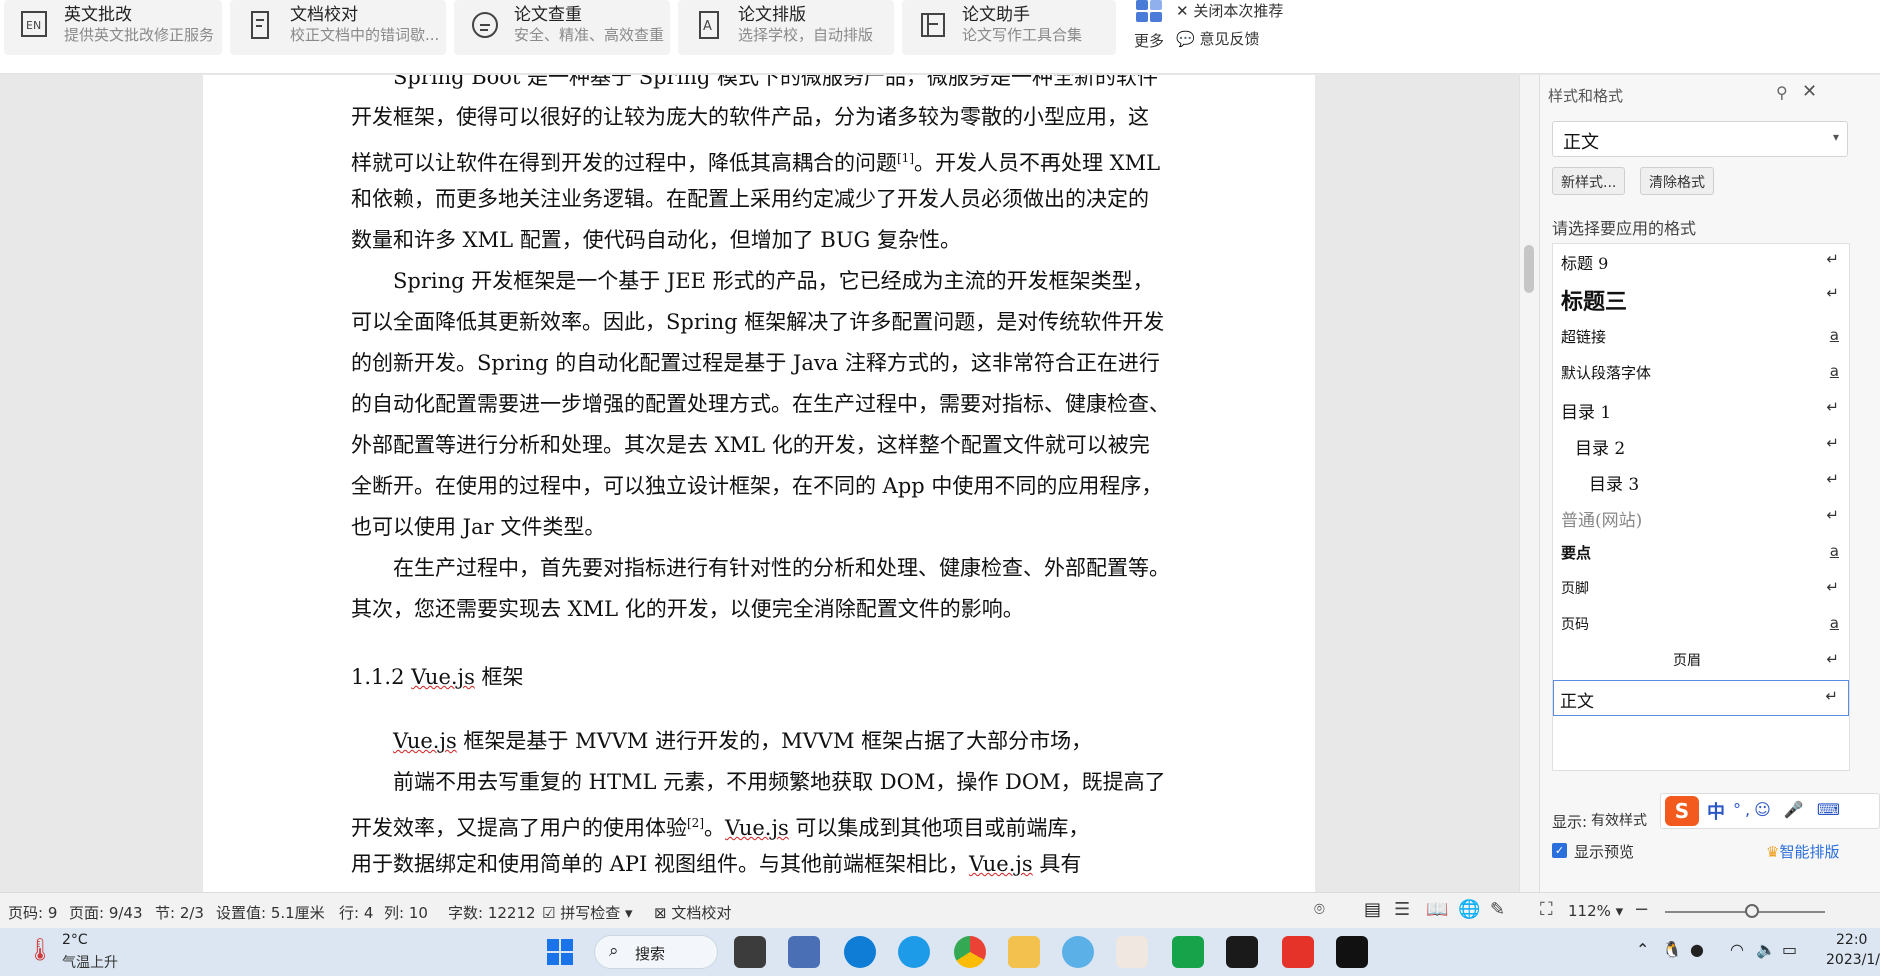  I want to click on zoom-slider-handle, so click(1752, 911).